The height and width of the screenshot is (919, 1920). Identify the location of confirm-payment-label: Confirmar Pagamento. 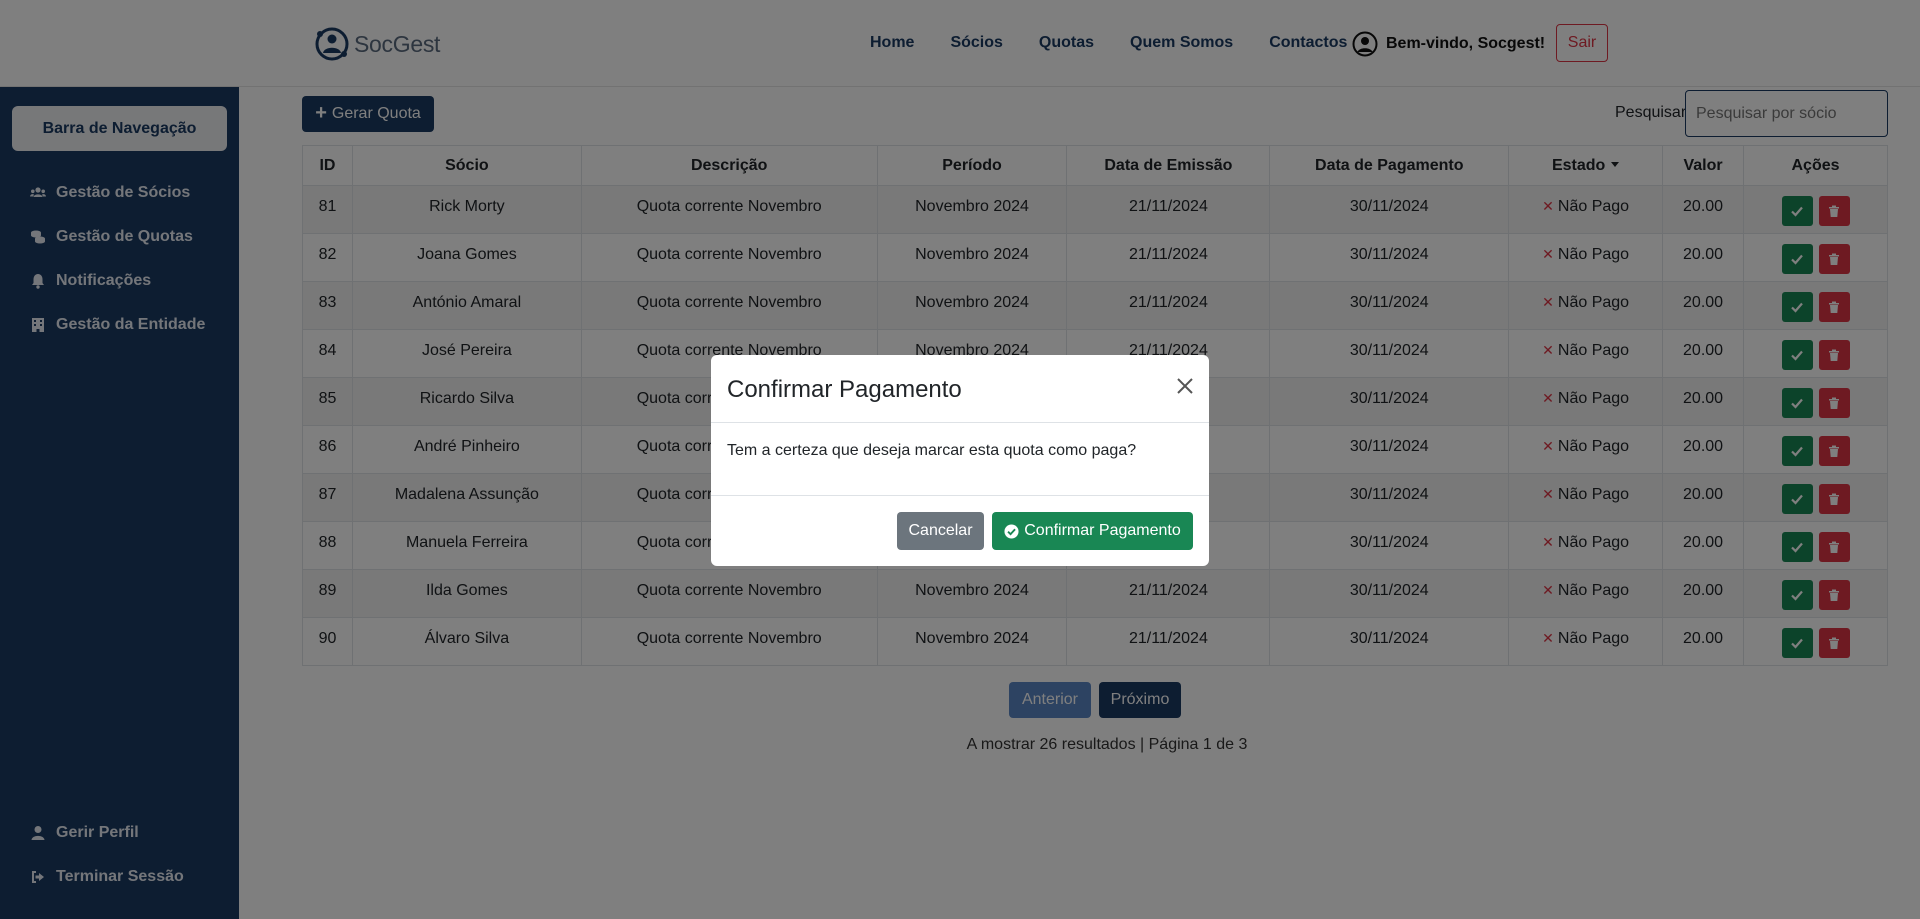
(1102, 530).